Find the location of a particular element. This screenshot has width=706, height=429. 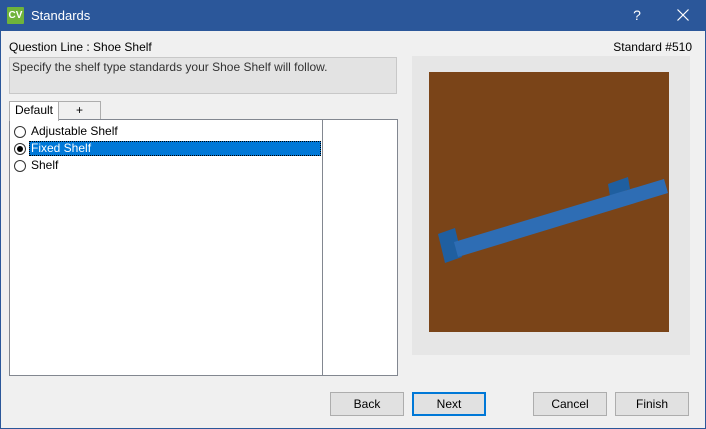

back-button: Back is located at coordinates (367, 404).